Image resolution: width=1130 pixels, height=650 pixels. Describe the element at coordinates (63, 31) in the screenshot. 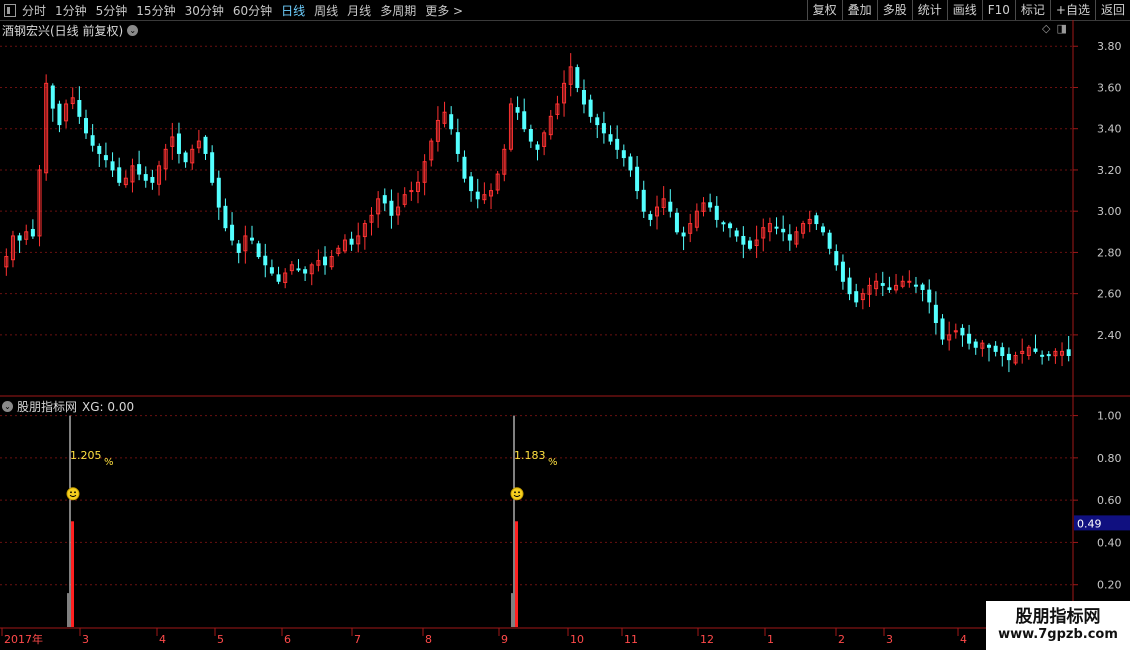

I see `stock-title: 酒钢宏兴(日线 前复权)` at that location.